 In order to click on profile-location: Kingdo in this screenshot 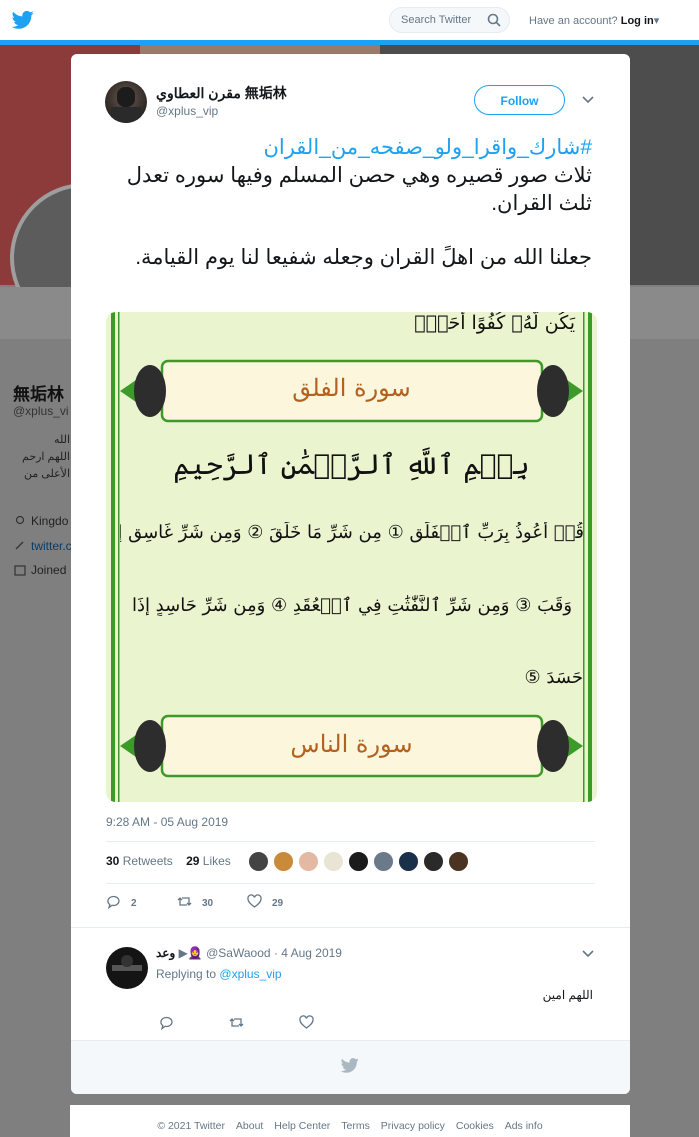, I will do `click(41, 521)`.